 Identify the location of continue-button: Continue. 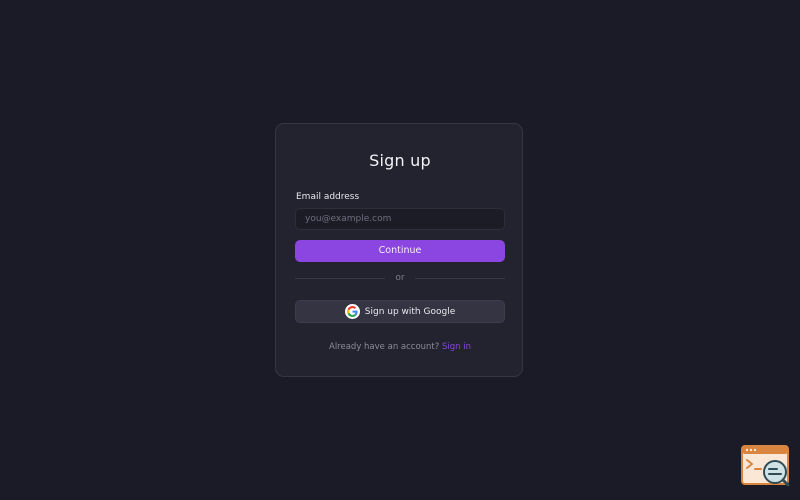
(400, 251).